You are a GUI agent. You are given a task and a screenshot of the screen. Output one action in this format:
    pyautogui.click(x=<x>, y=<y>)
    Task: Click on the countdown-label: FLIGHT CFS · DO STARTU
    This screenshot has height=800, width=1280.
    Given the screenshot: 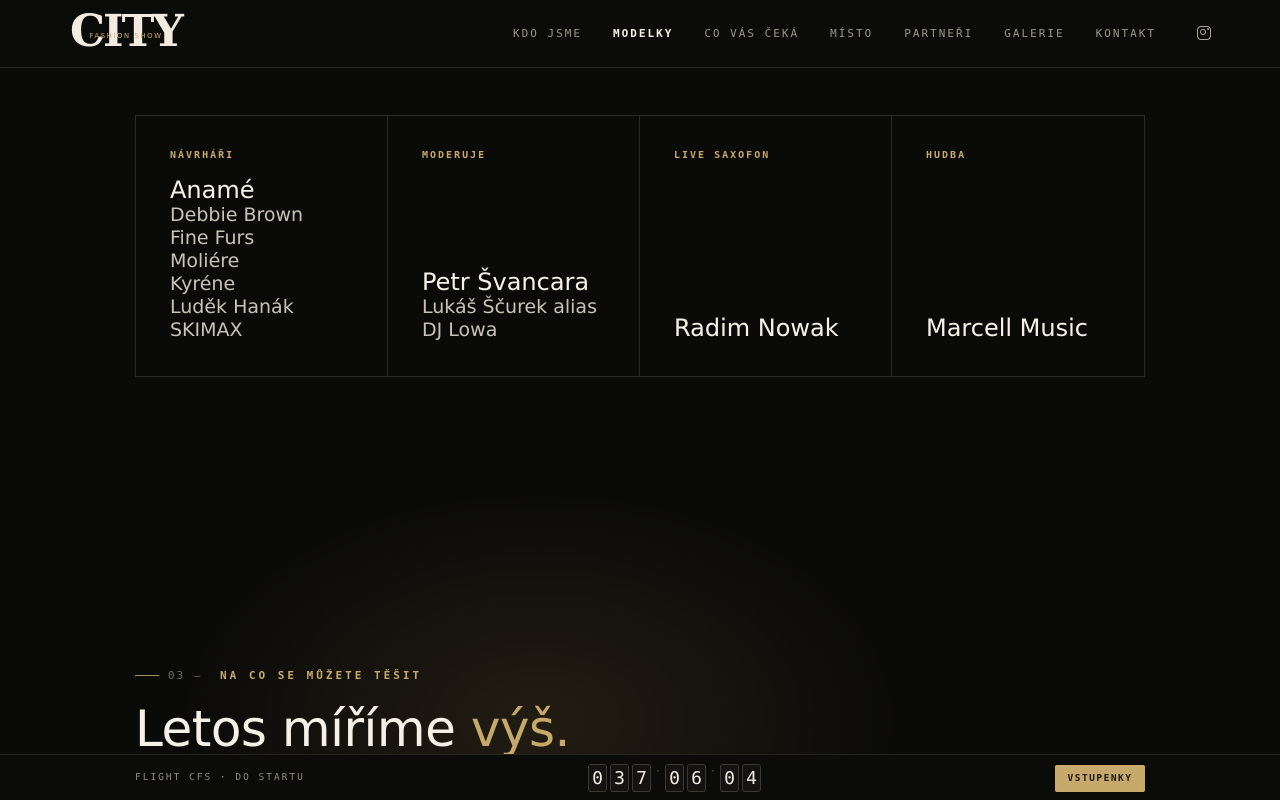 What is the action you would take?
    pyautogui.click(x=220, y=777)
    